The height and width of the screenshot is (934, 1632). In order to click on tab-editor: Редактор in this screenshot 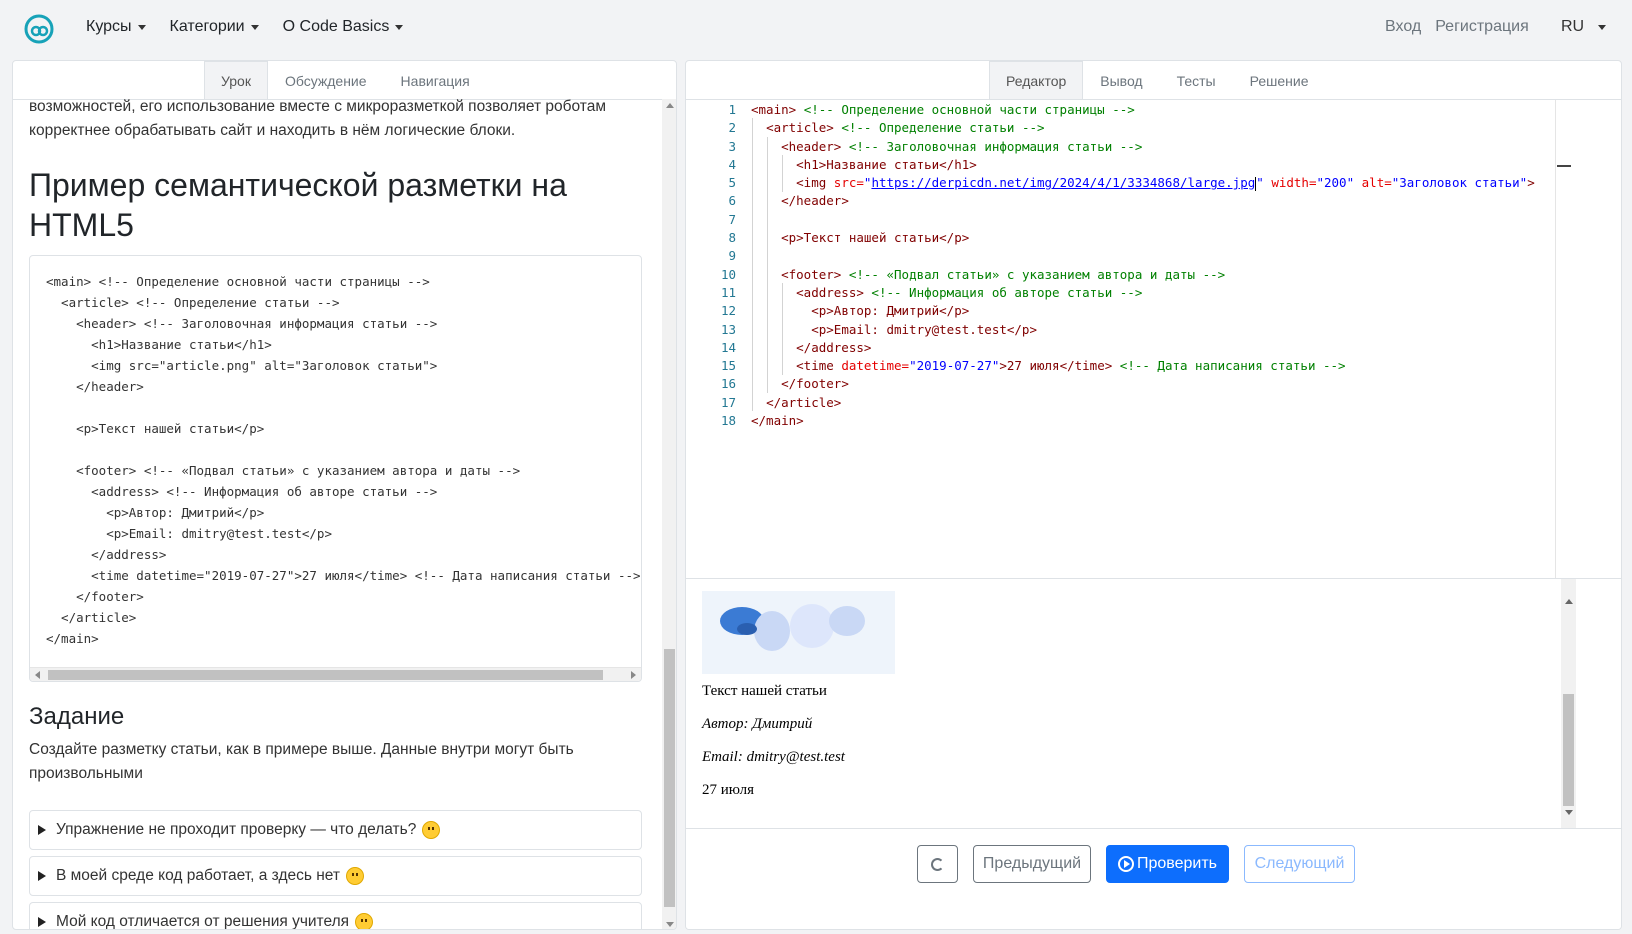, I will do `click(1036, 80)`.